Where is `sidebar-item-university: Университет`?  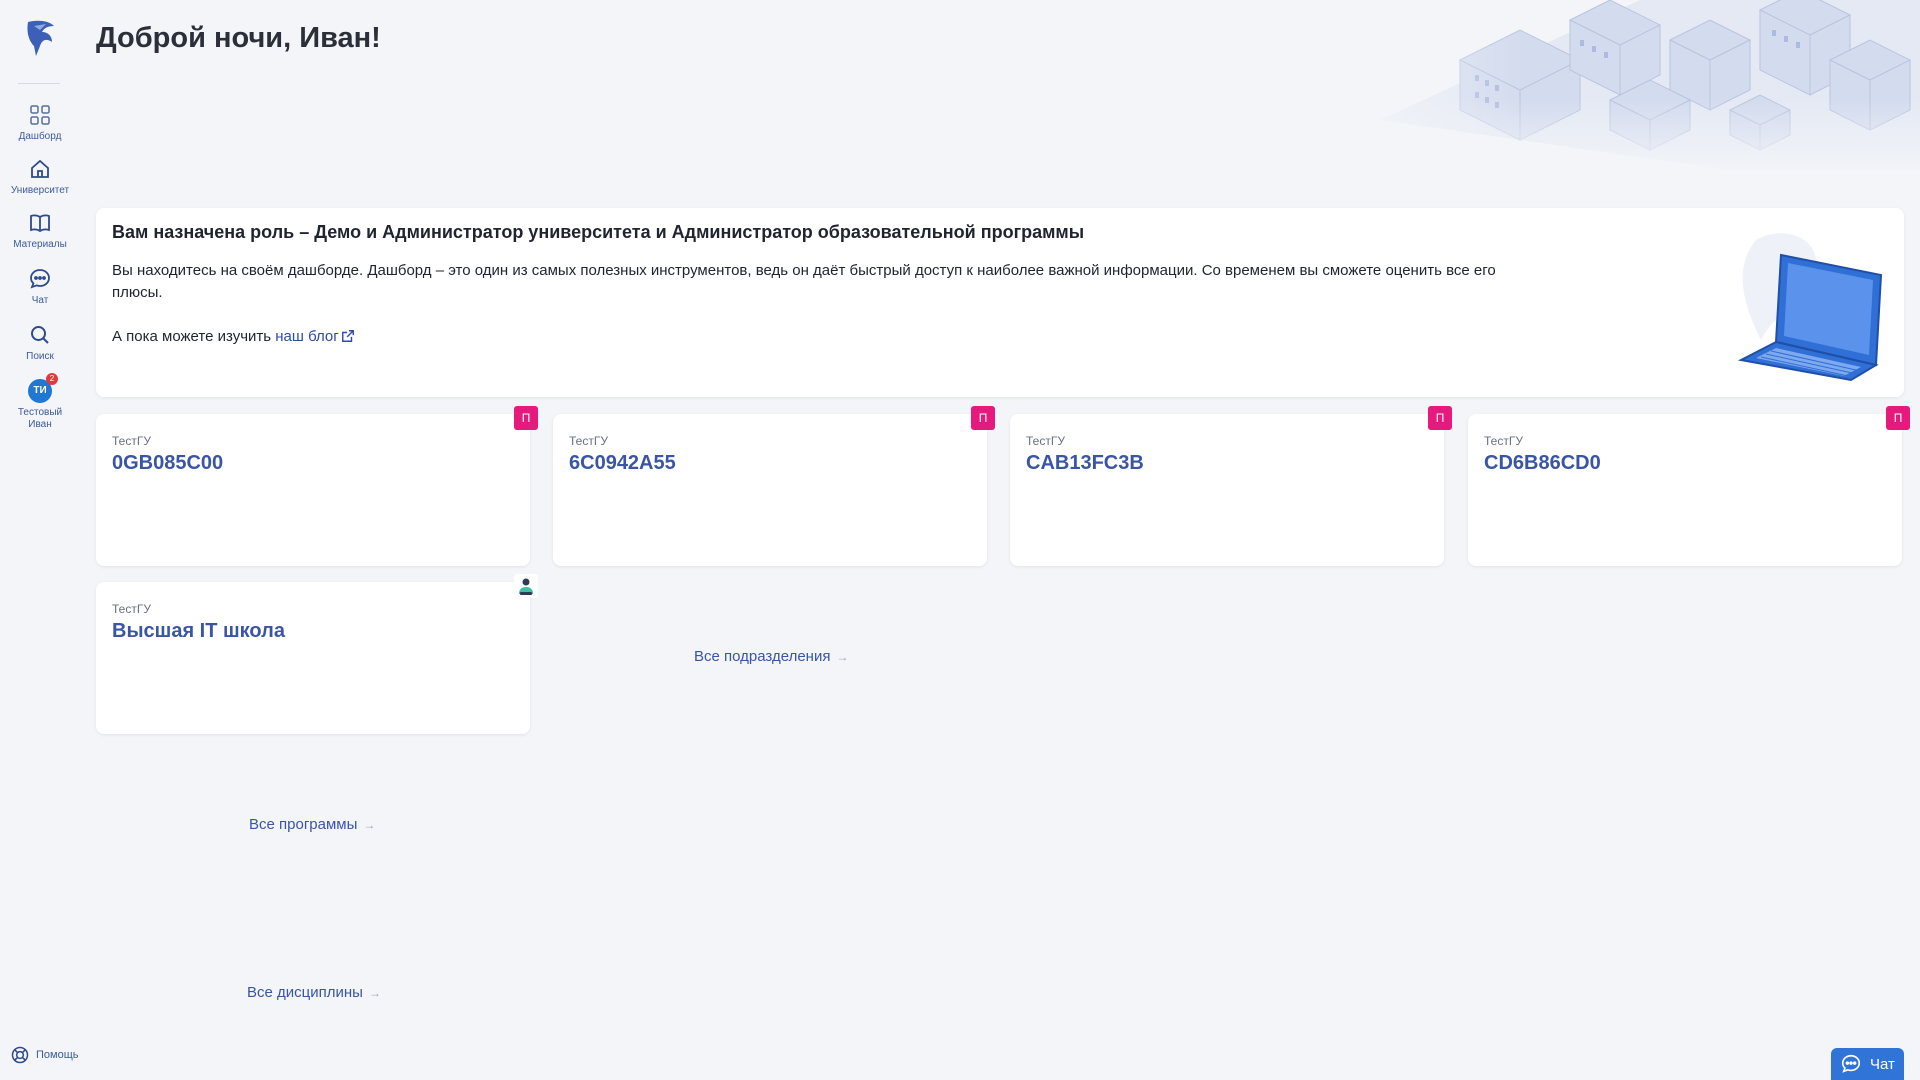 sidebar-item-university: Университет is located at coordinates (40, 177).